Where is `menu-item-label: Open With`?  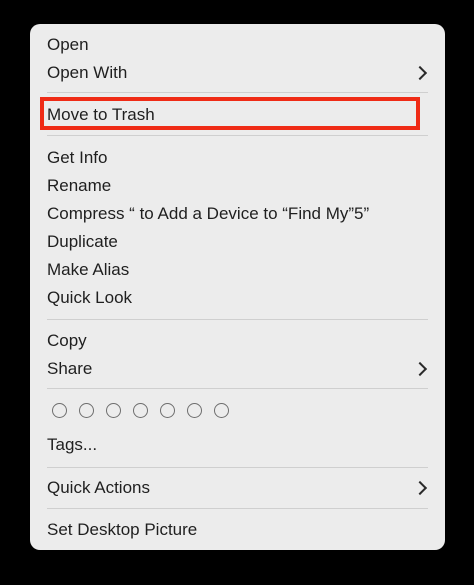
menu-item-label: Open With is located at coordinates (87, 72).